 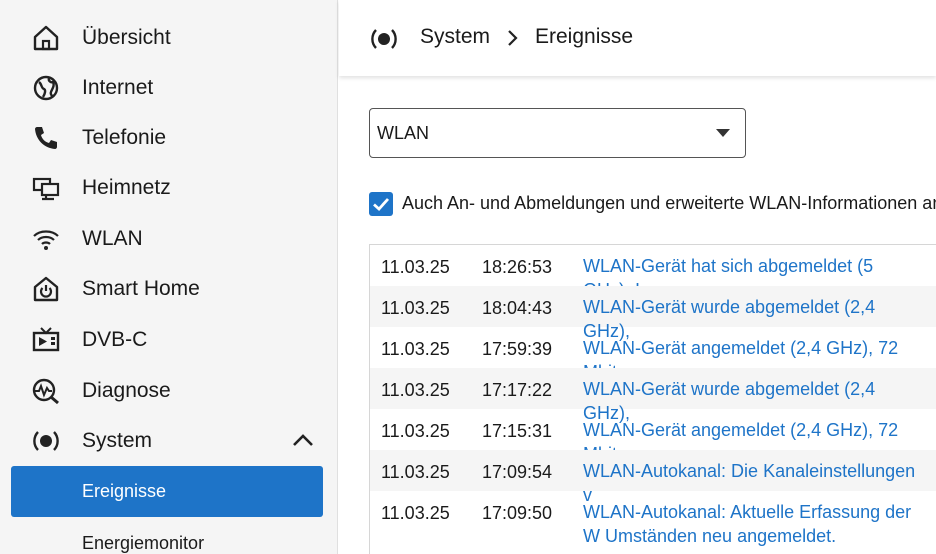 I want to click on event-filter-select: WLAN, so click(x=557, y=133).